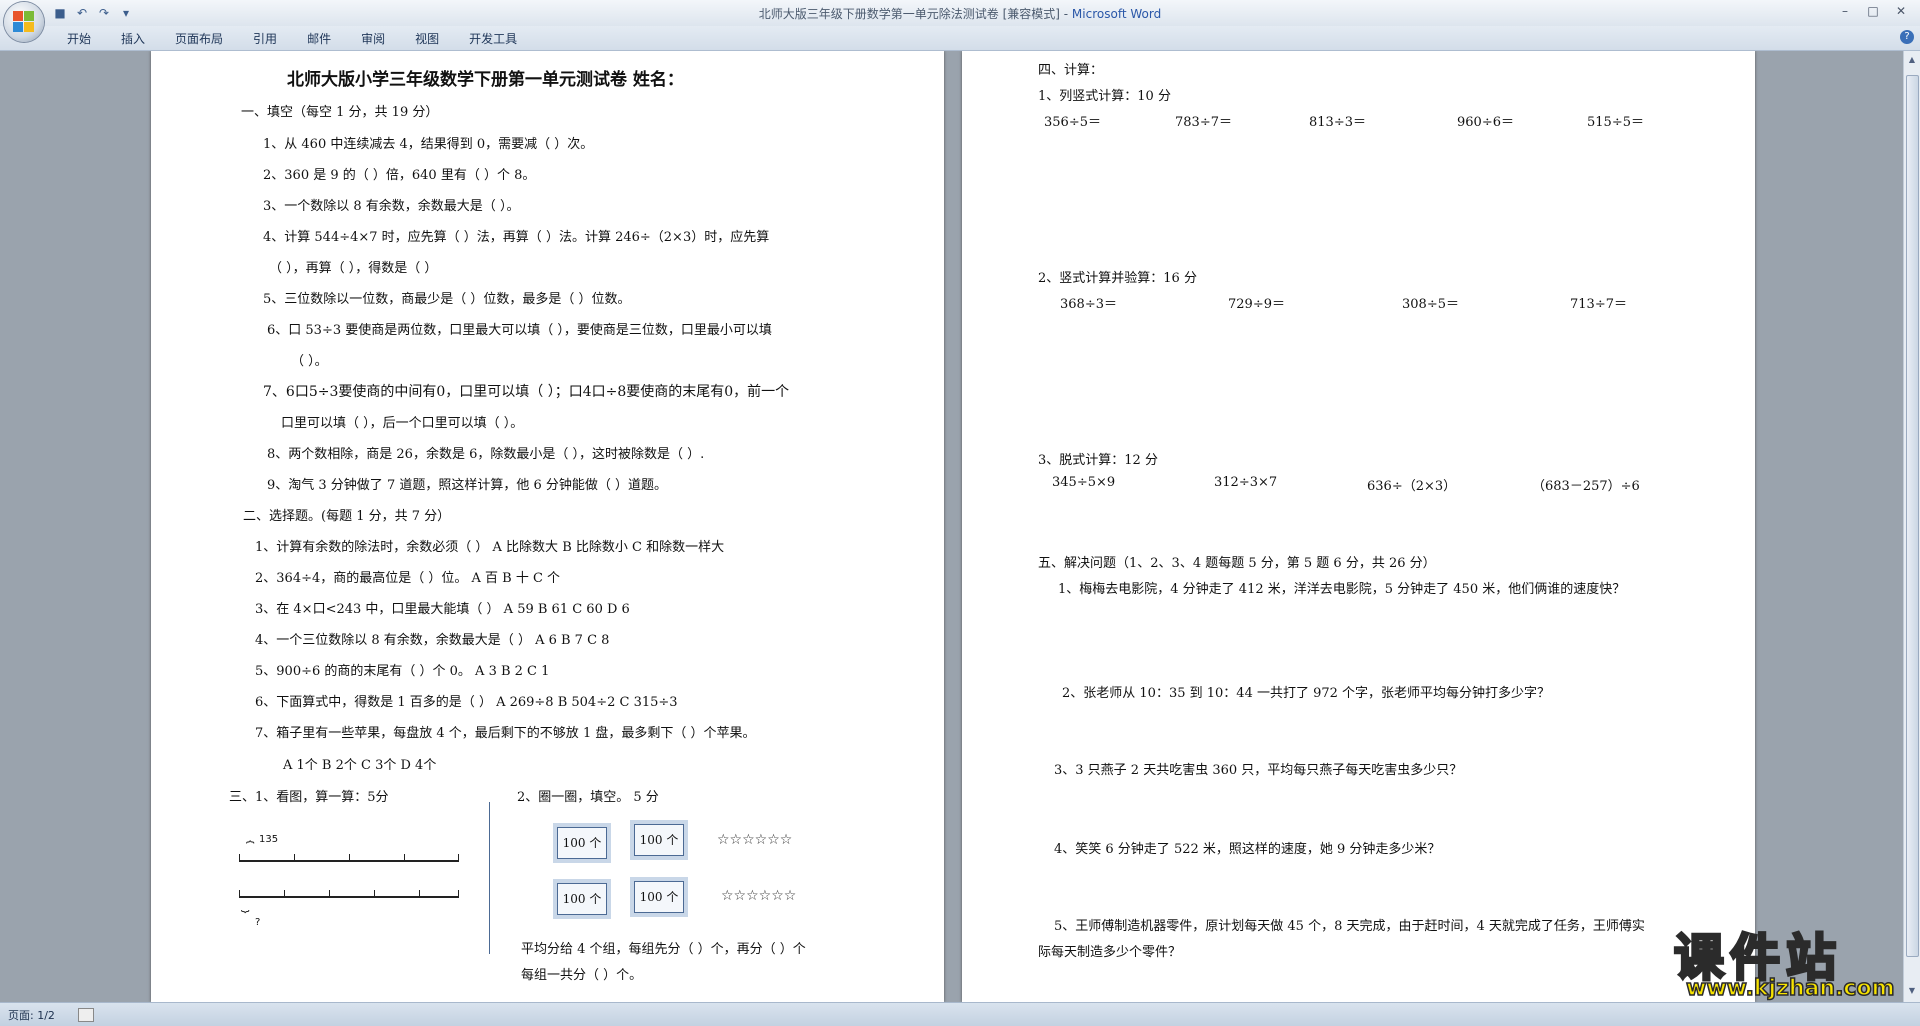  I want to click on calc-683: （683－257）÷6, so click(1586, 486).